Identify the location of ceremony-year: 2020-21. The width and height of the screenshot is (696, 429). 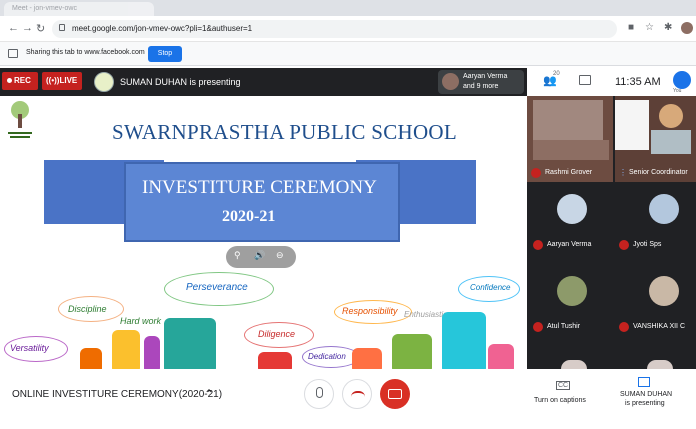
(249, 216).